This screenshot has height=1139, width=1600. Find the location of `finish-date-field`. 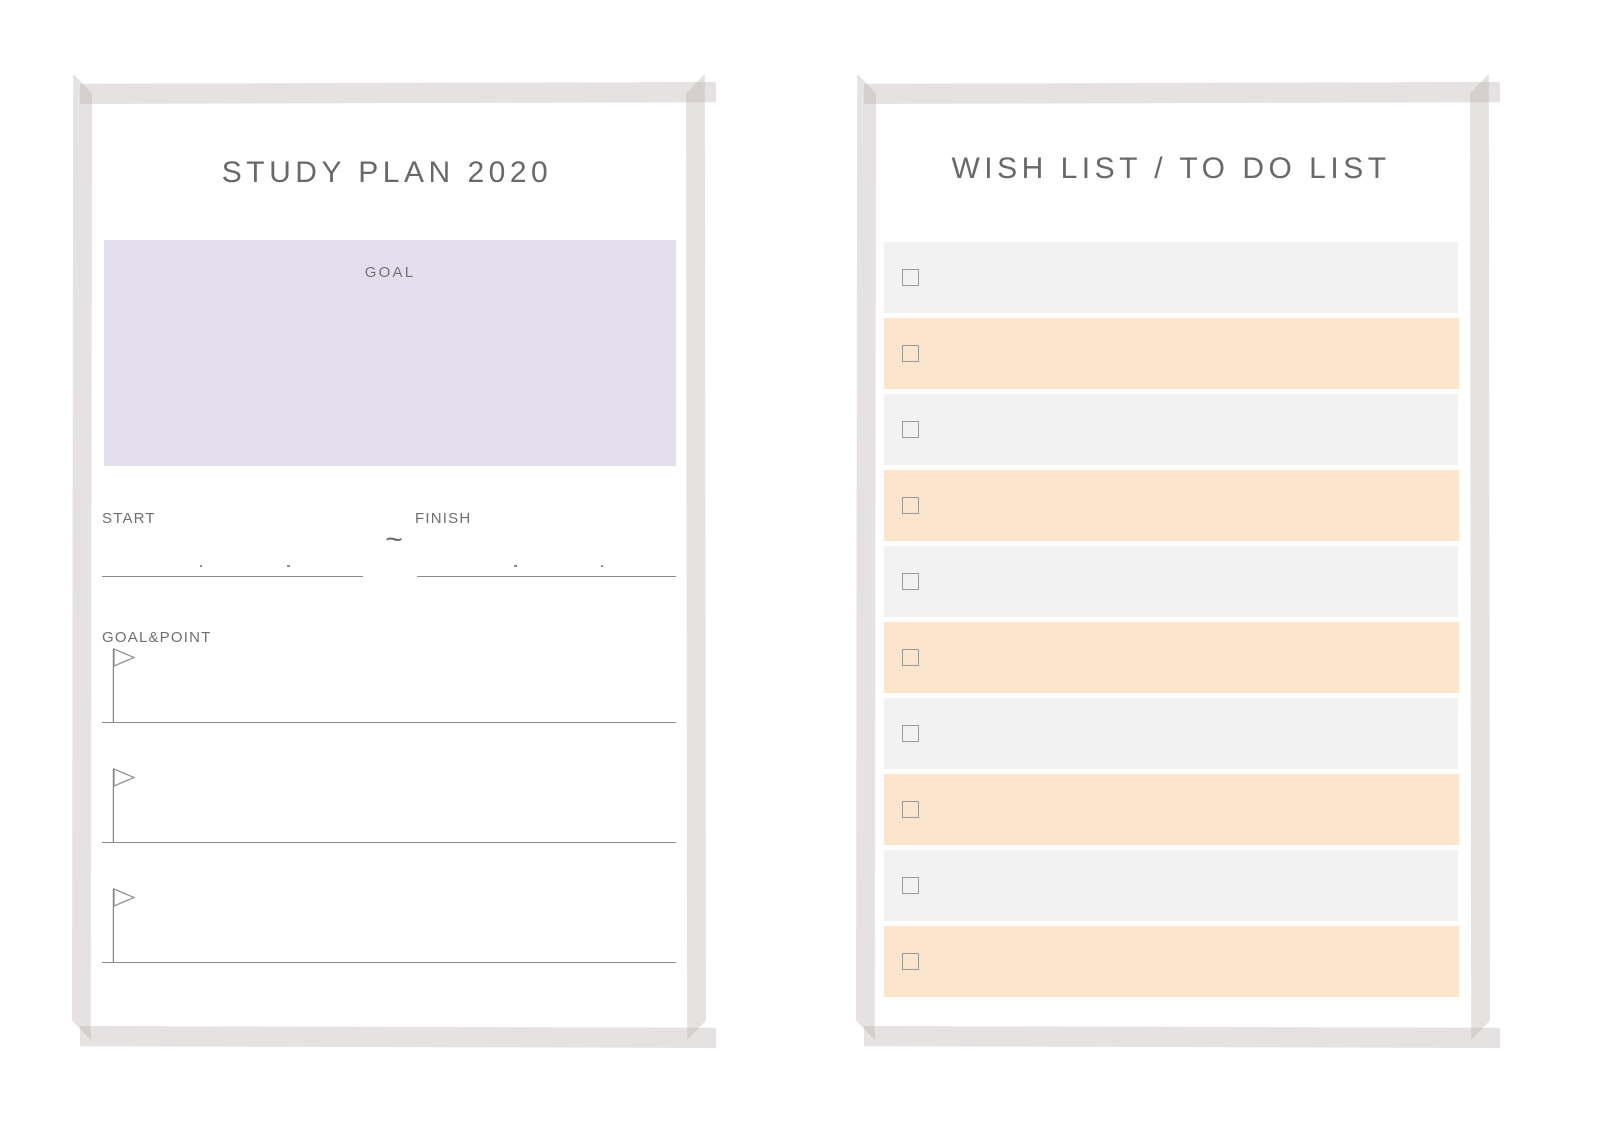

finish-date-field is located at coordinates (546, 556).